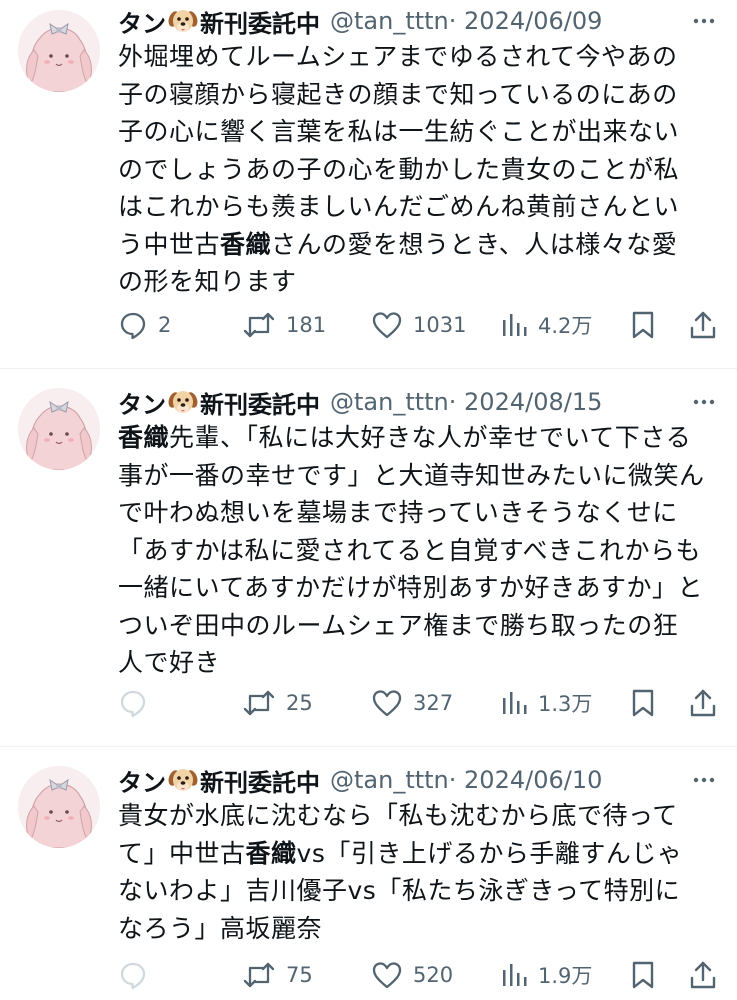 This screenshot has height=1000, width=737. Describe the element at coordinates (433, 703) in the screenshot. I see `like-count: 327` at that location.